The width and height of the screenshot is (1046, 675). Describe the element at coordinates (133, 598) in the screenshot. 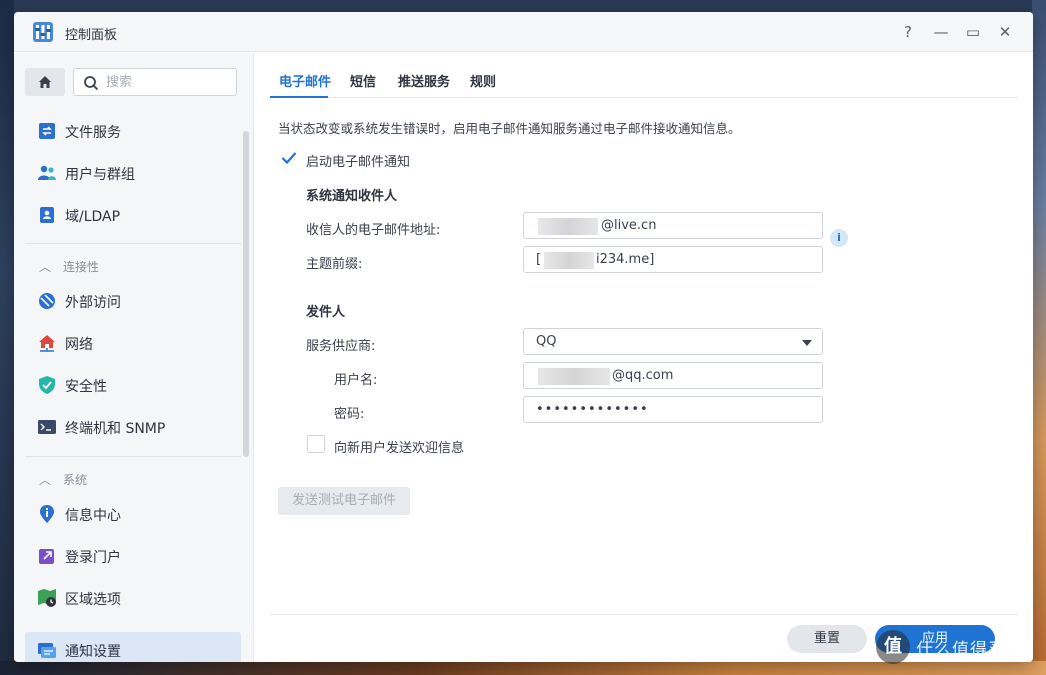

I see `sidebar-item-regional-options: 区域选项` at that location.